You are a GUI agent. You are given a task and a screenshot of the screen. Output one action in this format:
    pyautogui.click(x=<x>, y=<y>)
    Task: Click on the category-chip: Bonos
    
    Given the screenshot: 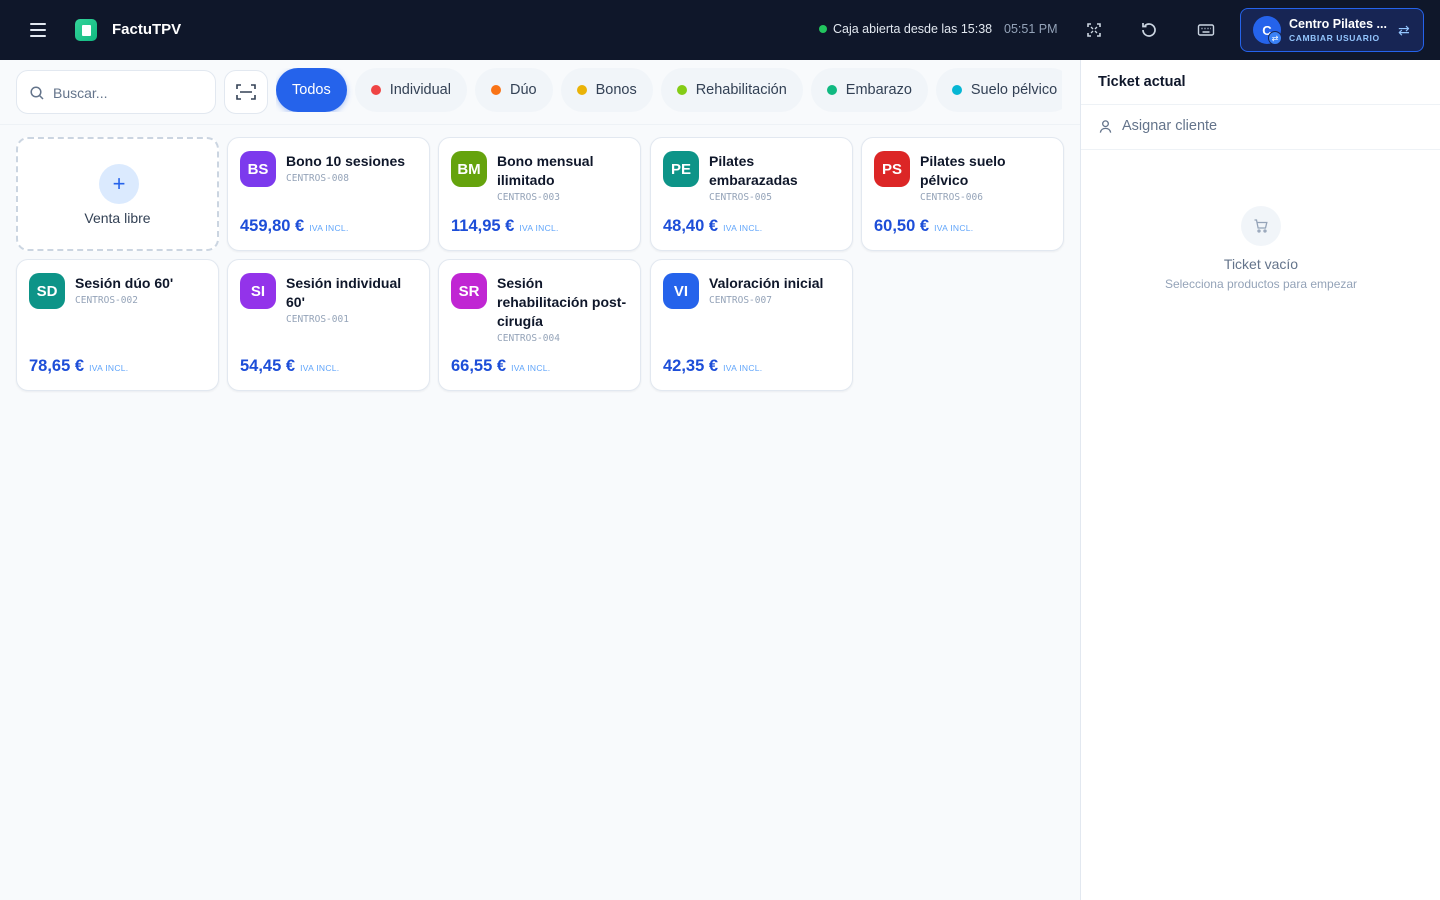 What is the action you would take?
    pyautogui.click(x=606, y=90)
    